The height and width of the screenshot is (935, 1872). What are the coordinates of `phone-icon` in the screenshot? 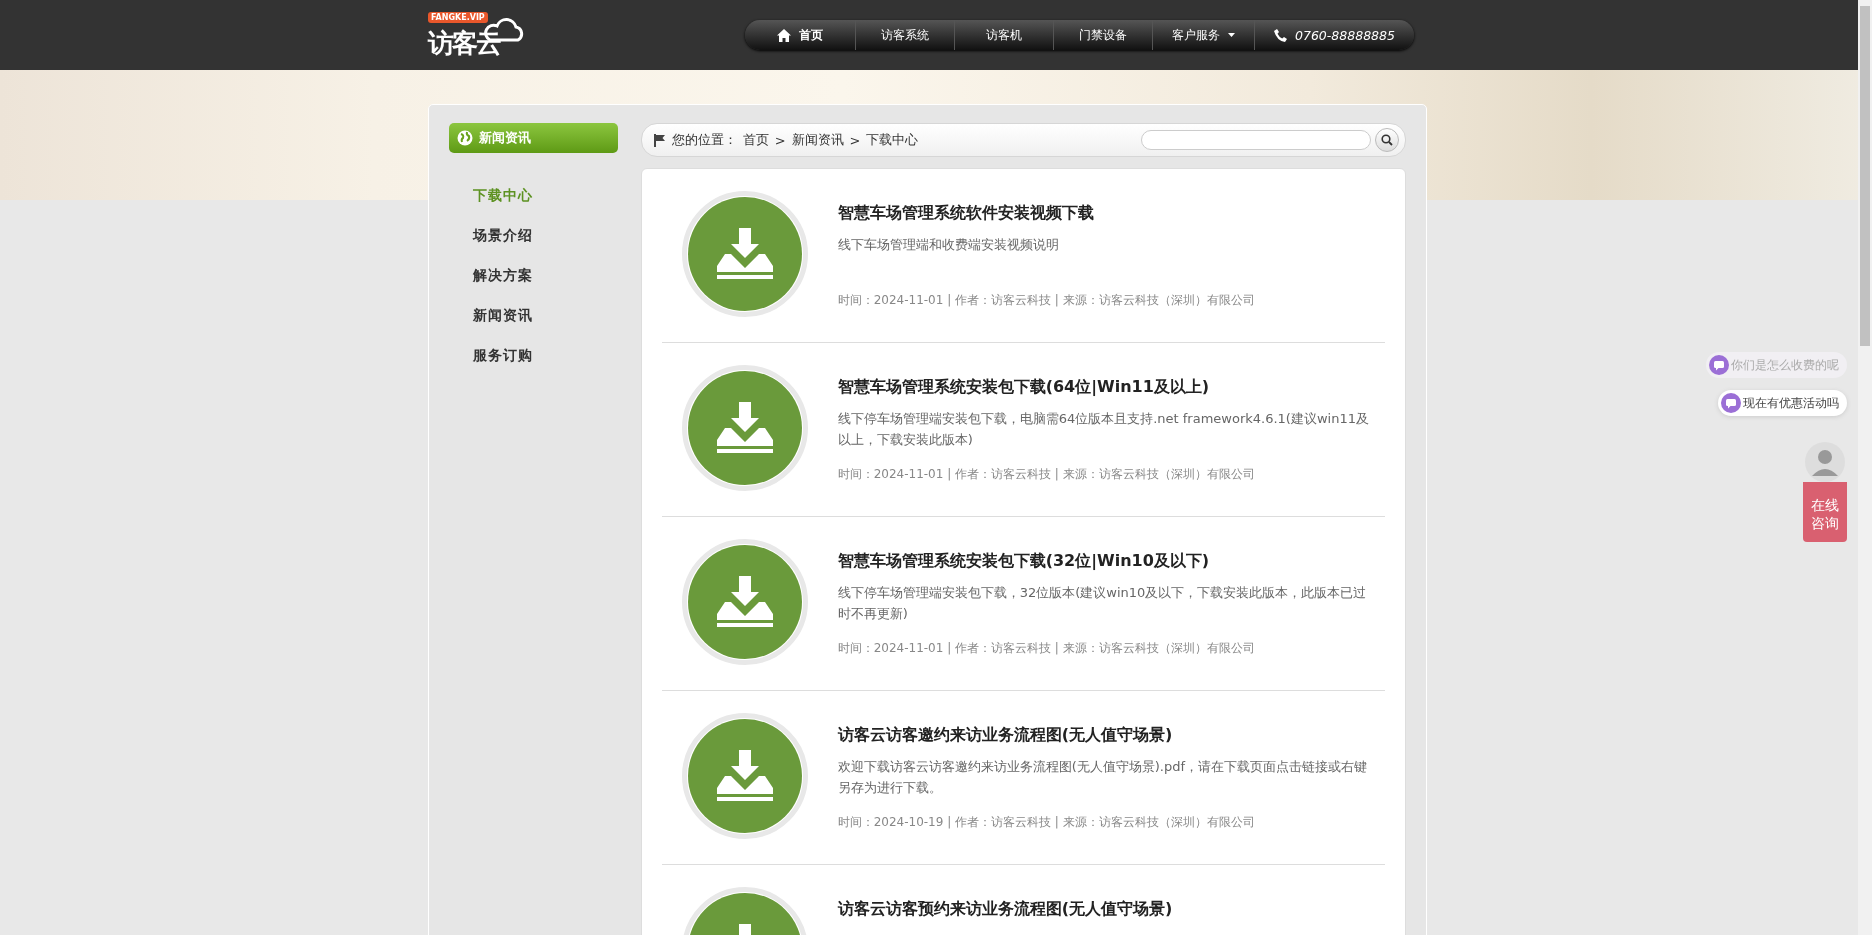 It's located at (1280, 35).